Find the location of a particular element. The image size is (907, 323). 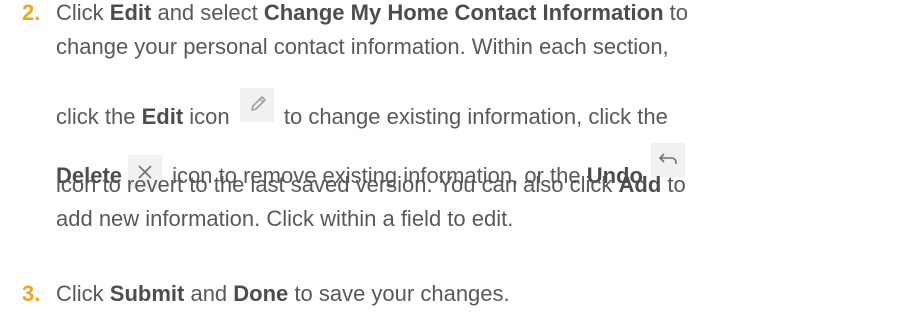

submit-label: Submit is located at coordinates (147, 293).